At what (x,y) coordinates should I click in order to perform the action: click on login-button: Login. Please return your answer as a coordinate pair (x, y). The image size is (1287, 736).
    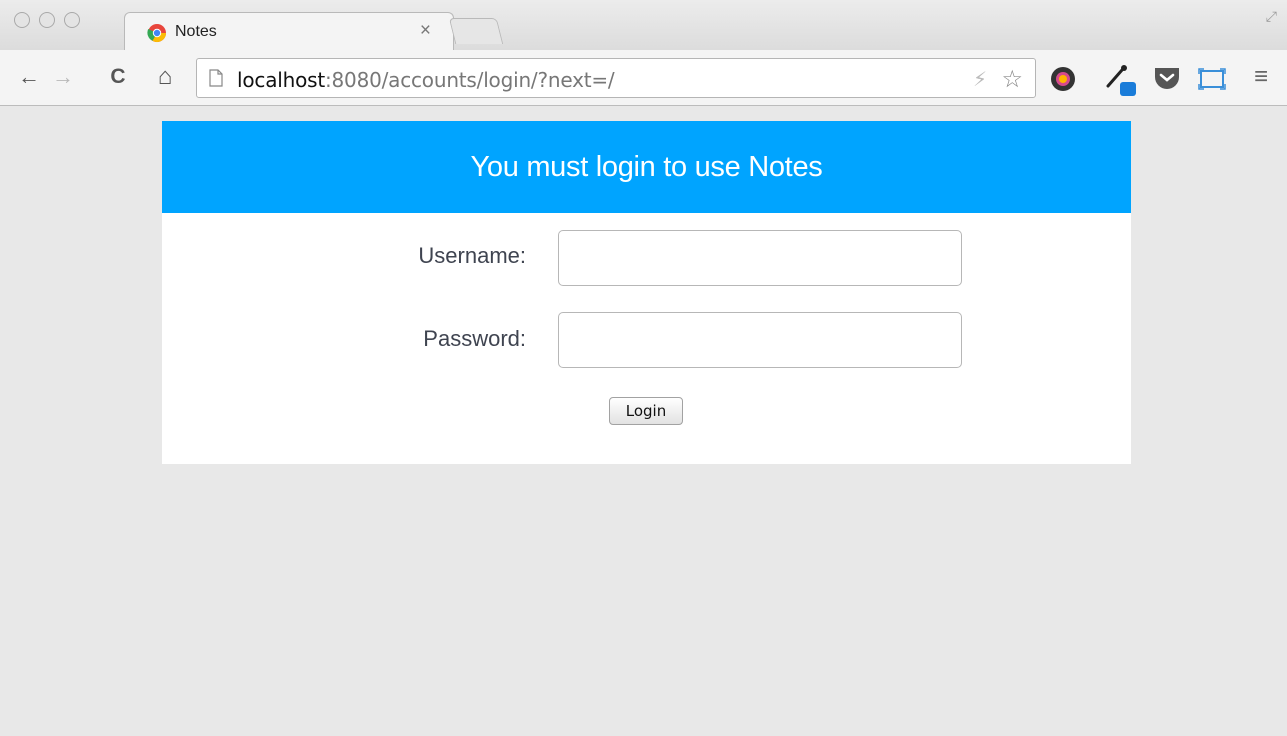
    Looking at the image, I should click on (646, 411).